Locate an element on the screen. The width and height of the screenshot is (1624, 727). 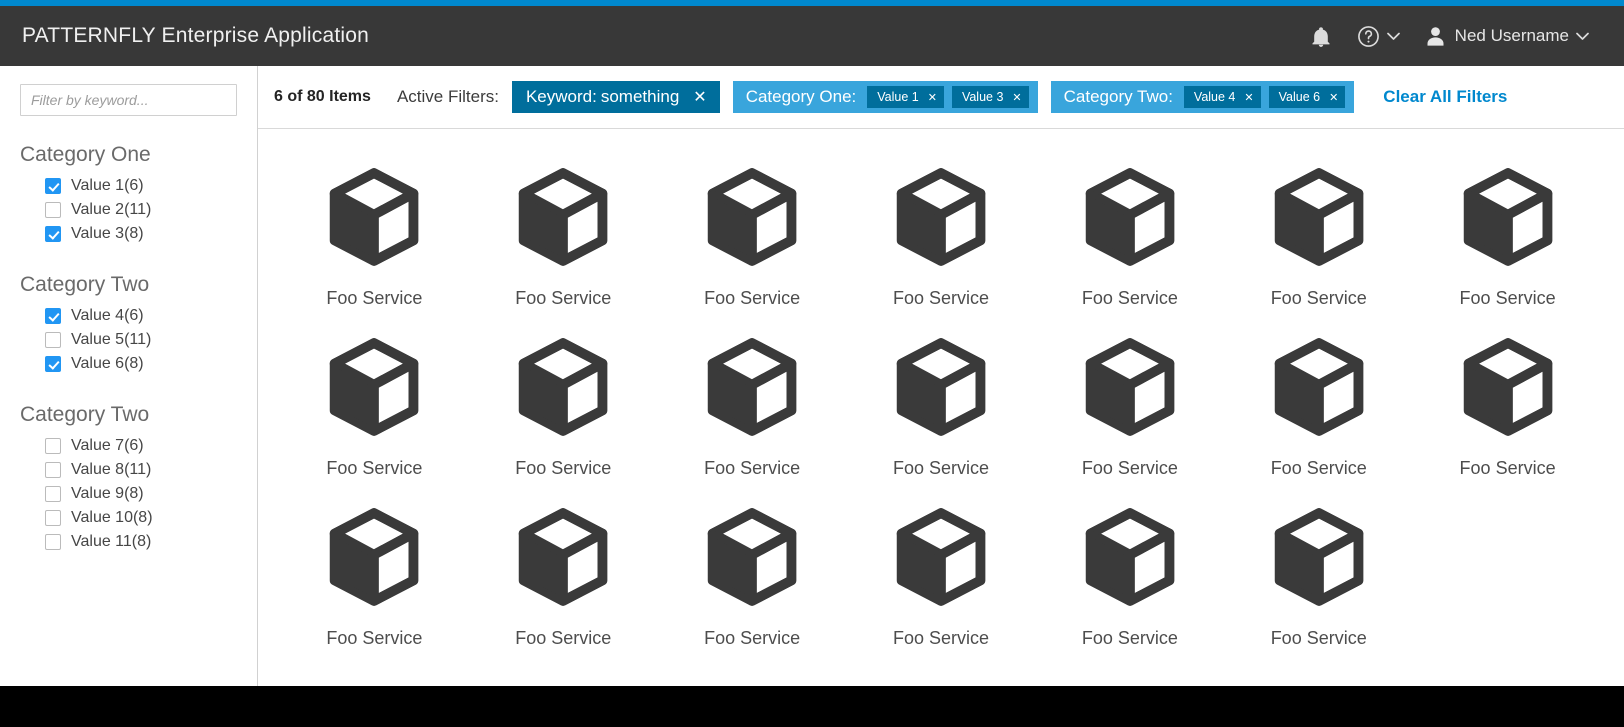
notifications-button is located at coordinates (1321, 36).